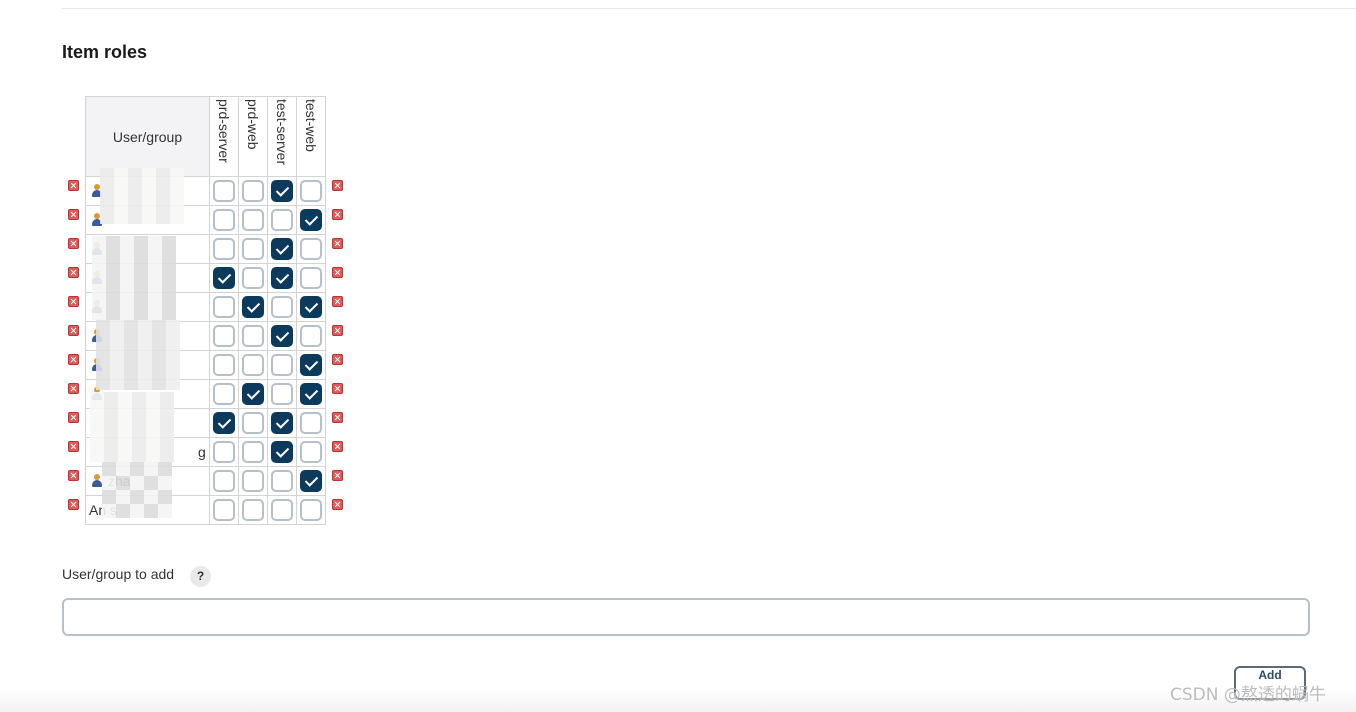 The image size is (1356, 712). Describe the element at coordinates (202, 452) in the screenshot. I see `usergroup-name: g` at that location.